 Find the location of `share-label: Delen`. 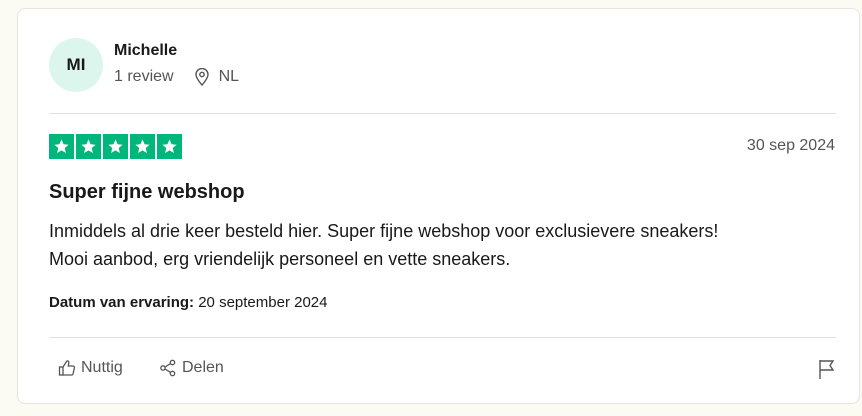

share-label: Delen is located at coordinates (203, 367).